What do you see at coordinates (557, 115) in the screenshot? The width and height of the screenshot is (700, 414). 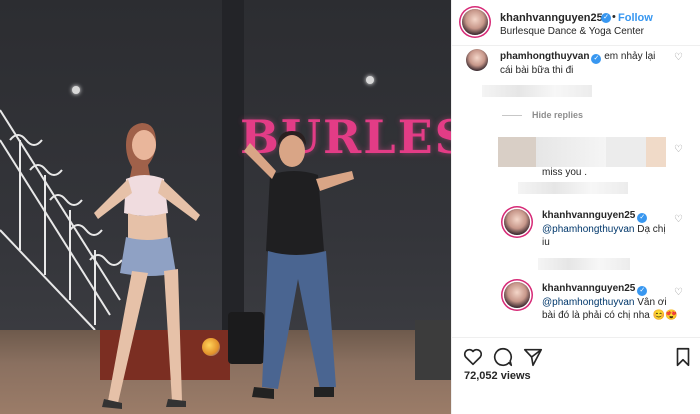 I see `hide-replies-button: Hide replies` at bounding box center [557, 115].